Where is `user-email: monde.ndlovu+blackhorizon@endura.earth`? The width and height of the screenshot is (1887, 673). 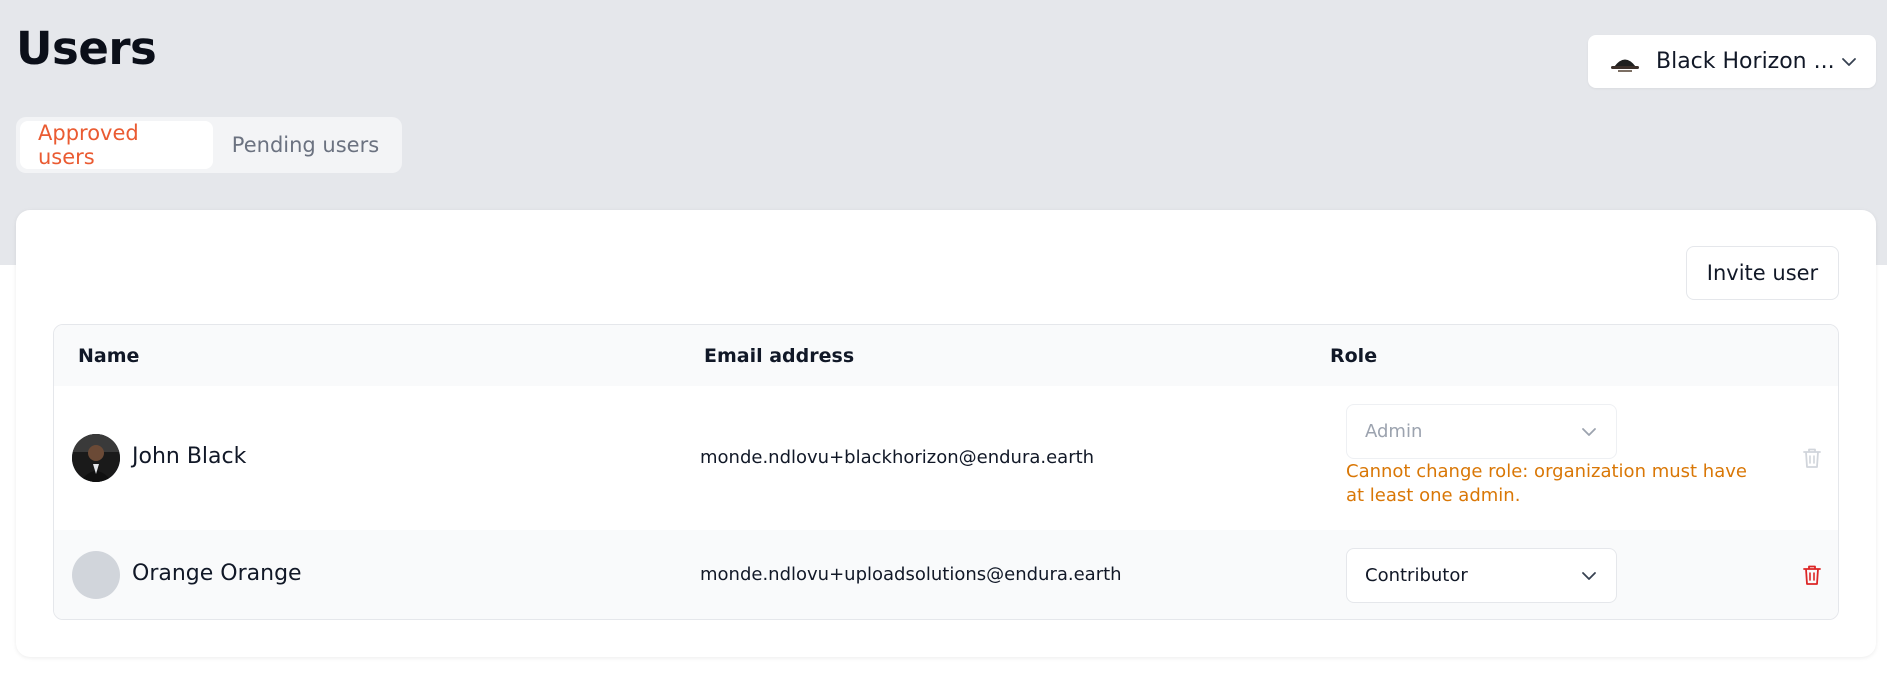
user-email: monde.ndlovu+blackhorizon@endura.earth is located at coordinates (897, 457).